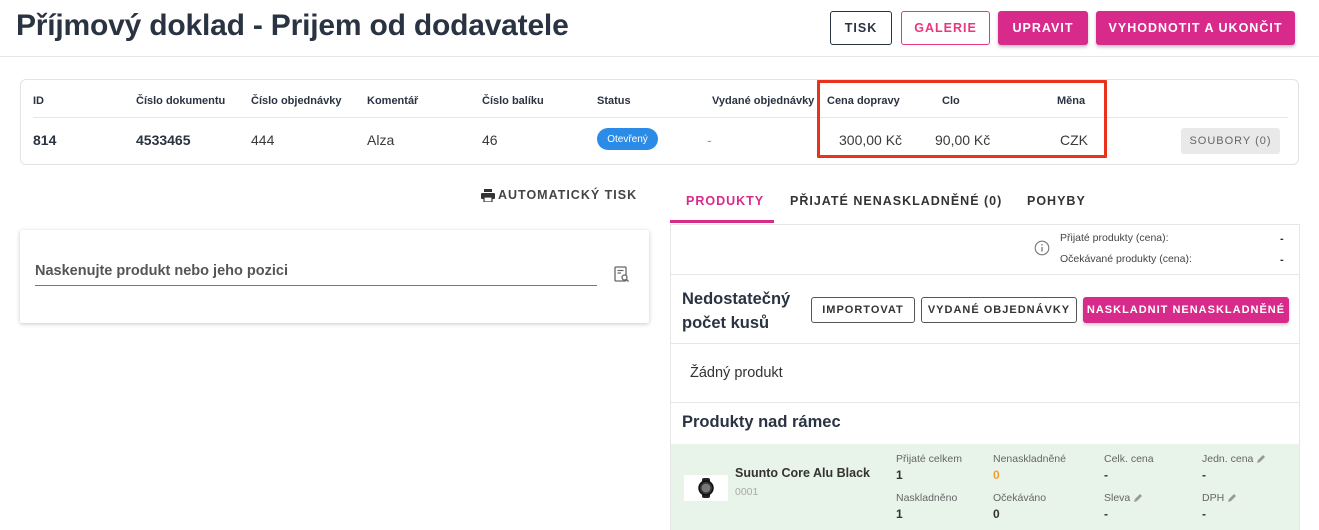 This screenshot has width=1319, height=530. I want to click on col-header-id: ID, so click(38, 101).